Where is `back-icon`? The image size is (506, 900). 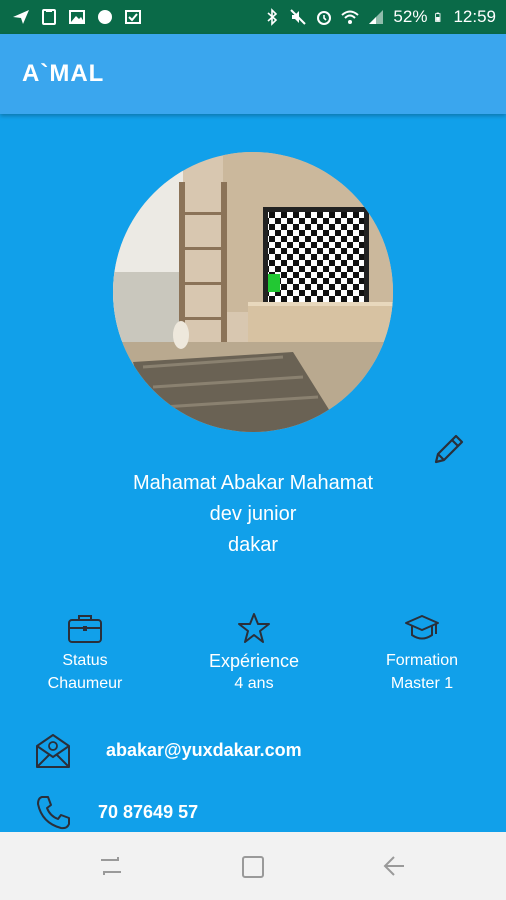
back-icon is located at coordinates (395, 866).